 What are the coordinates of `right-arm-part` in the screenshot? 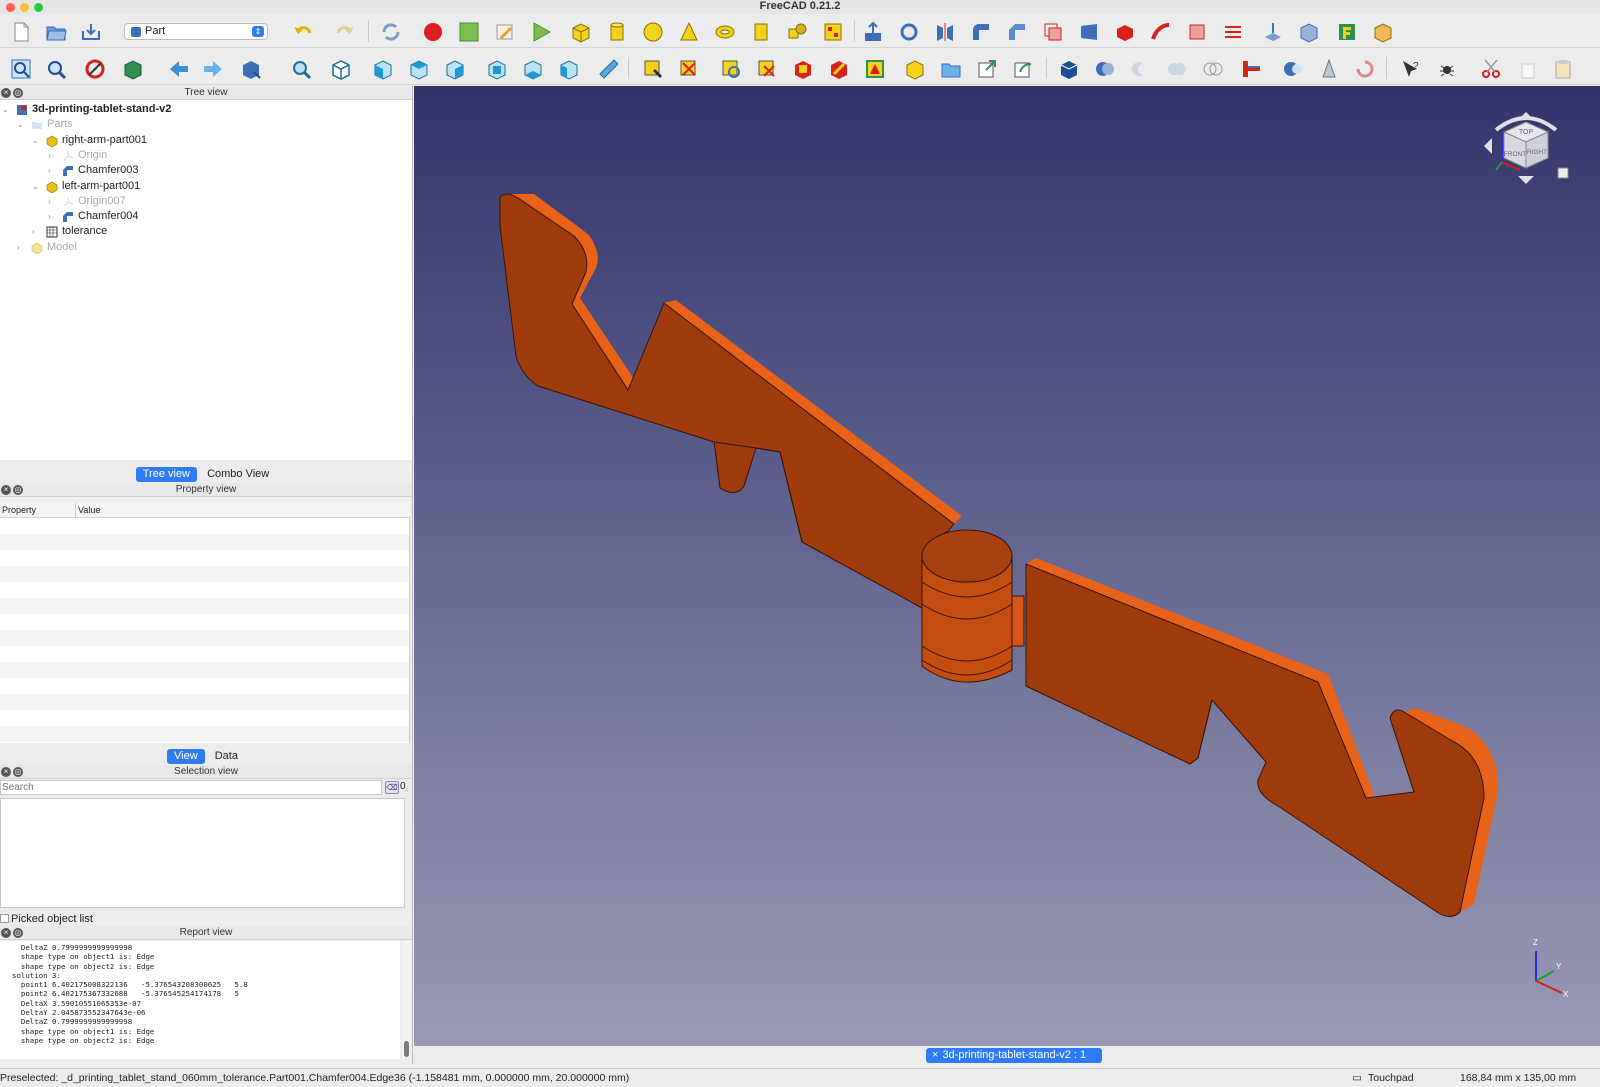 It's located at (1262, 737).